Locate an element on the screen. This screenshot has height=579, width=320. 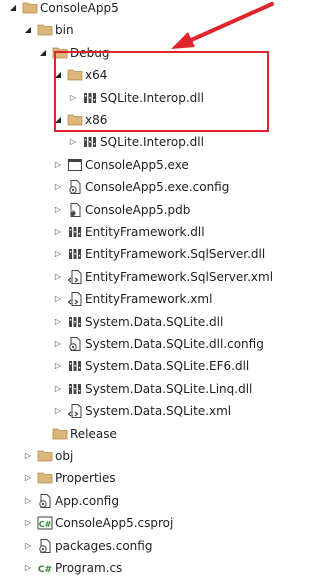
tree-item-properties: ▷ Properties is located at coordinates (149, 478).